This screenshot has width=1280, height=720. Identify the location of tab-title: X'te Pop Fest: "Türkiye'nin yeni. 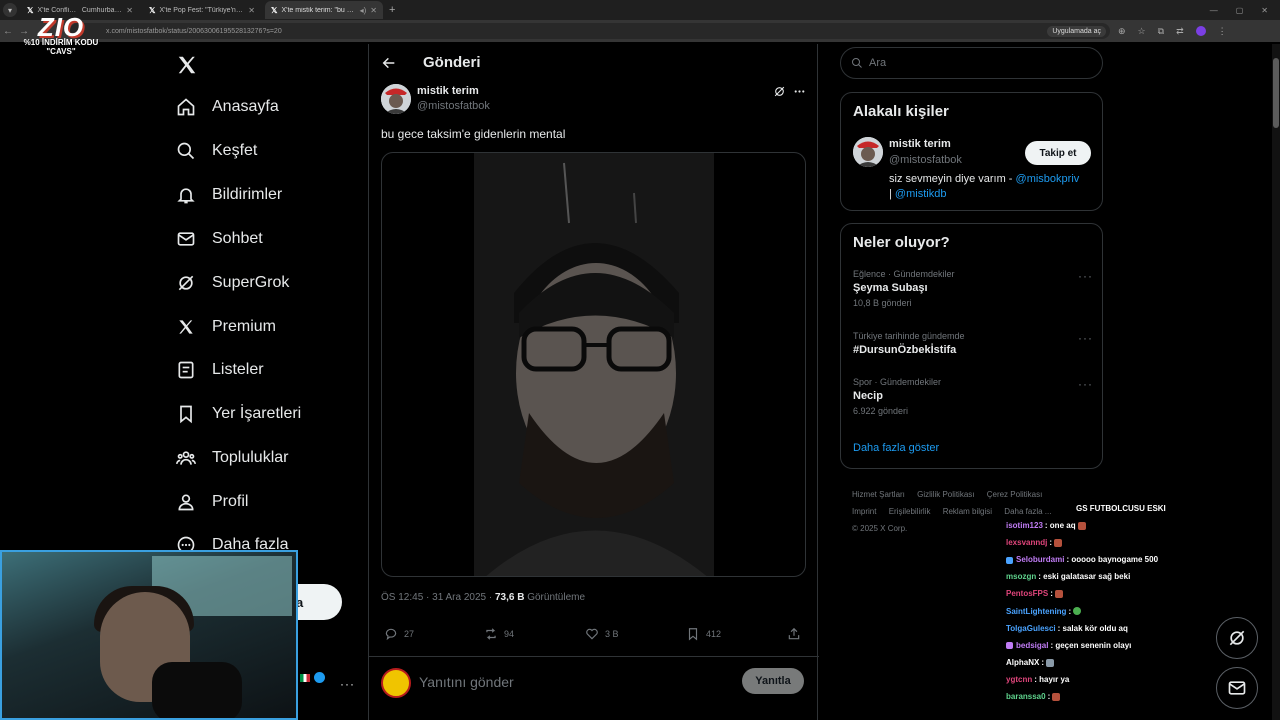
(201, 10).